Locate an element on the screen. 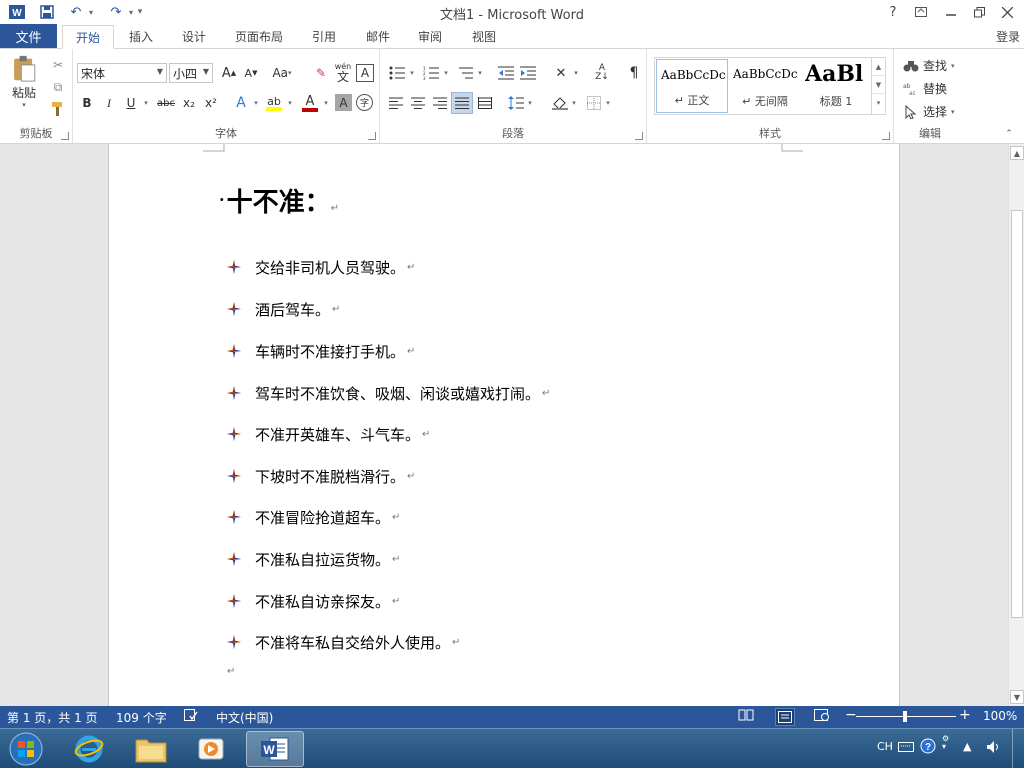  chinese-layout-icon: ✕ is located at coordinates (561, 73).